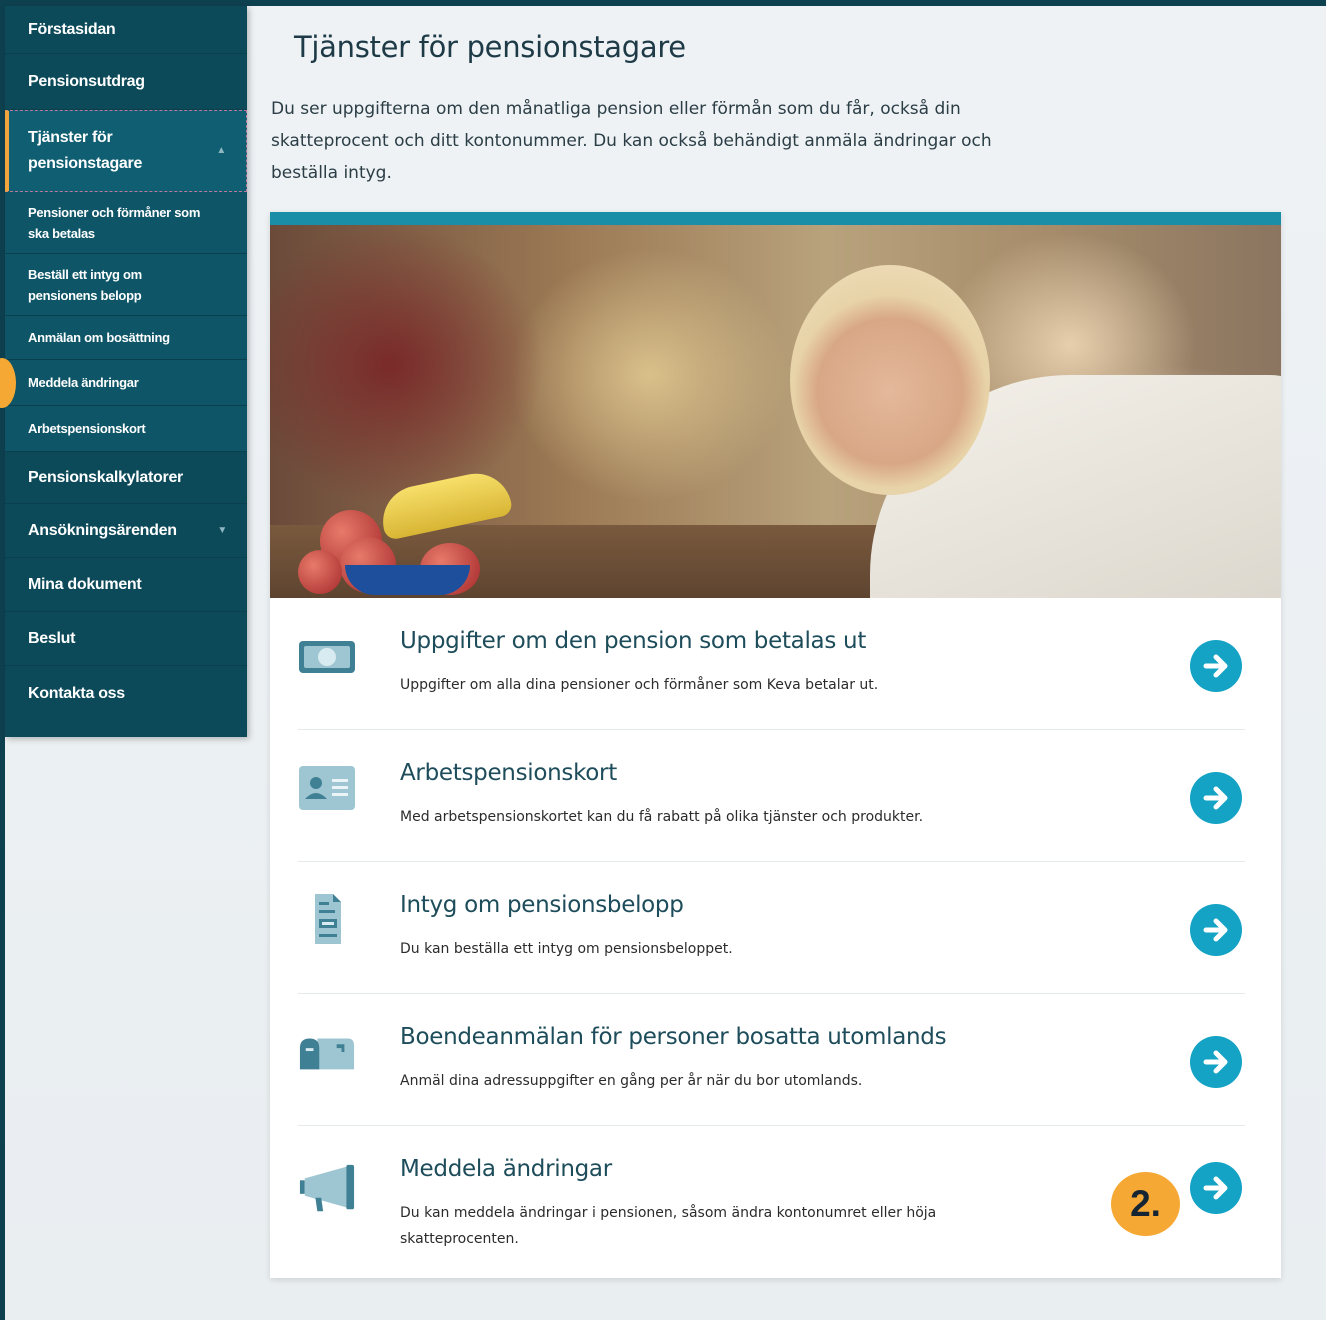 The image size is (1326, 1320). I want to click on chevron-down-icon: ▼, so click(222, 530).